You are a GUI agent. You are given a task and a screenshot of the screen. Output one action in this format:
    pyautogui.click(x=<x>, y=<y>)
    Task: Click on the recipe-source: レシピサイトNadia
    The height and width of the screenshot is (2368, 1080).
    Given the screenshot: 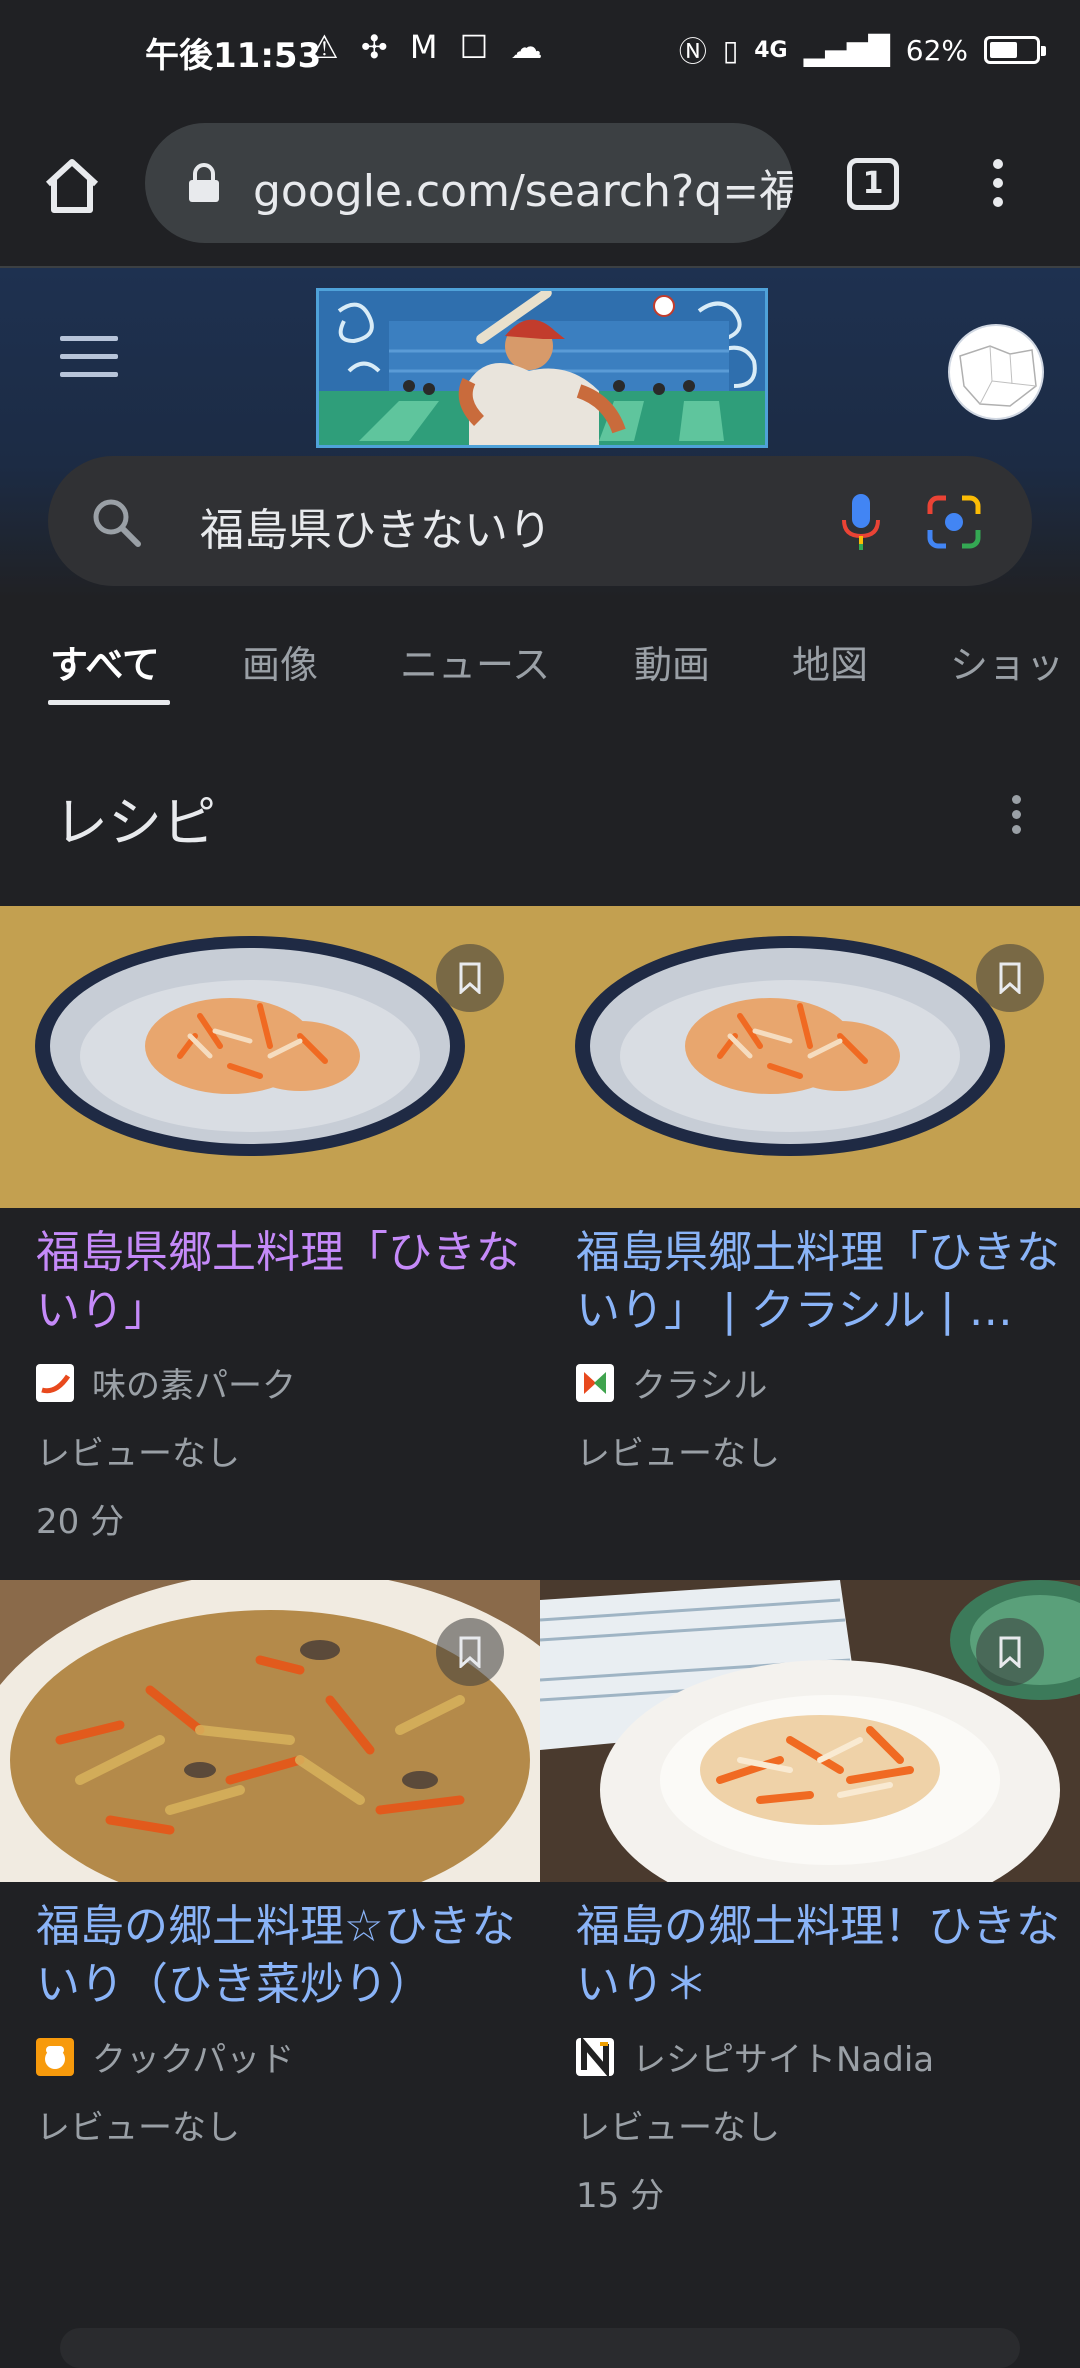 What is the action you would take?
    pyautogui.click(x=755, y=2056)
    